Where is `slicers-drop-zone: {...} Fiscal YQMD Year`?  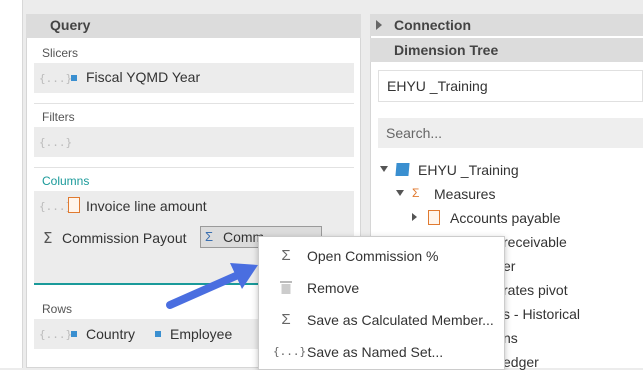
slicers-drop-zone: {...} Fiscal YQMD Year is located at coordinates (194, 78).